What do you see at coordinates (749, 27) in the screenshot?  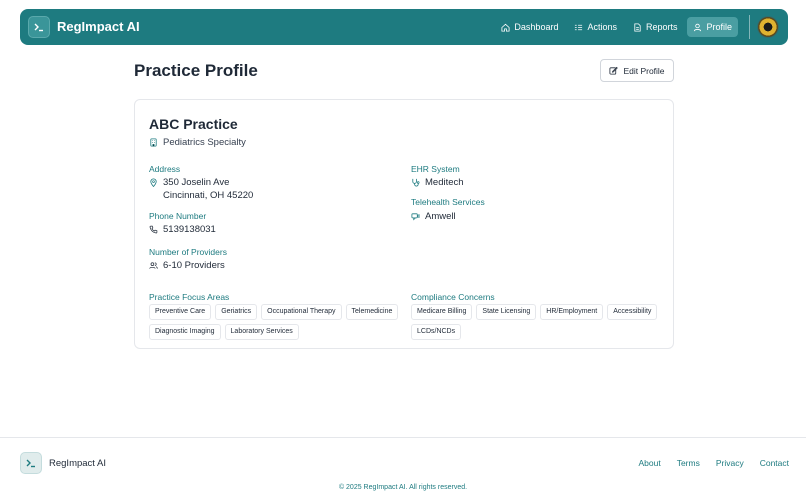 I see `nav-divider` at bounding box center [749, 27].